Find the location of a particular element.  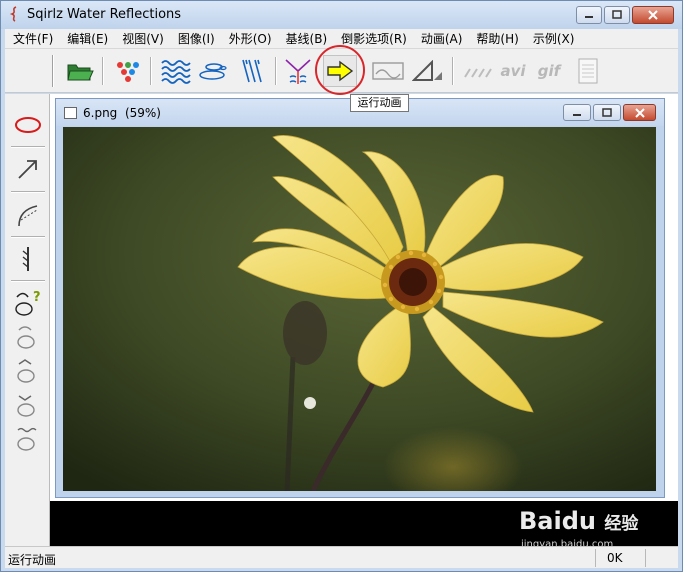

distort-button is located at coordinates (298, 71).